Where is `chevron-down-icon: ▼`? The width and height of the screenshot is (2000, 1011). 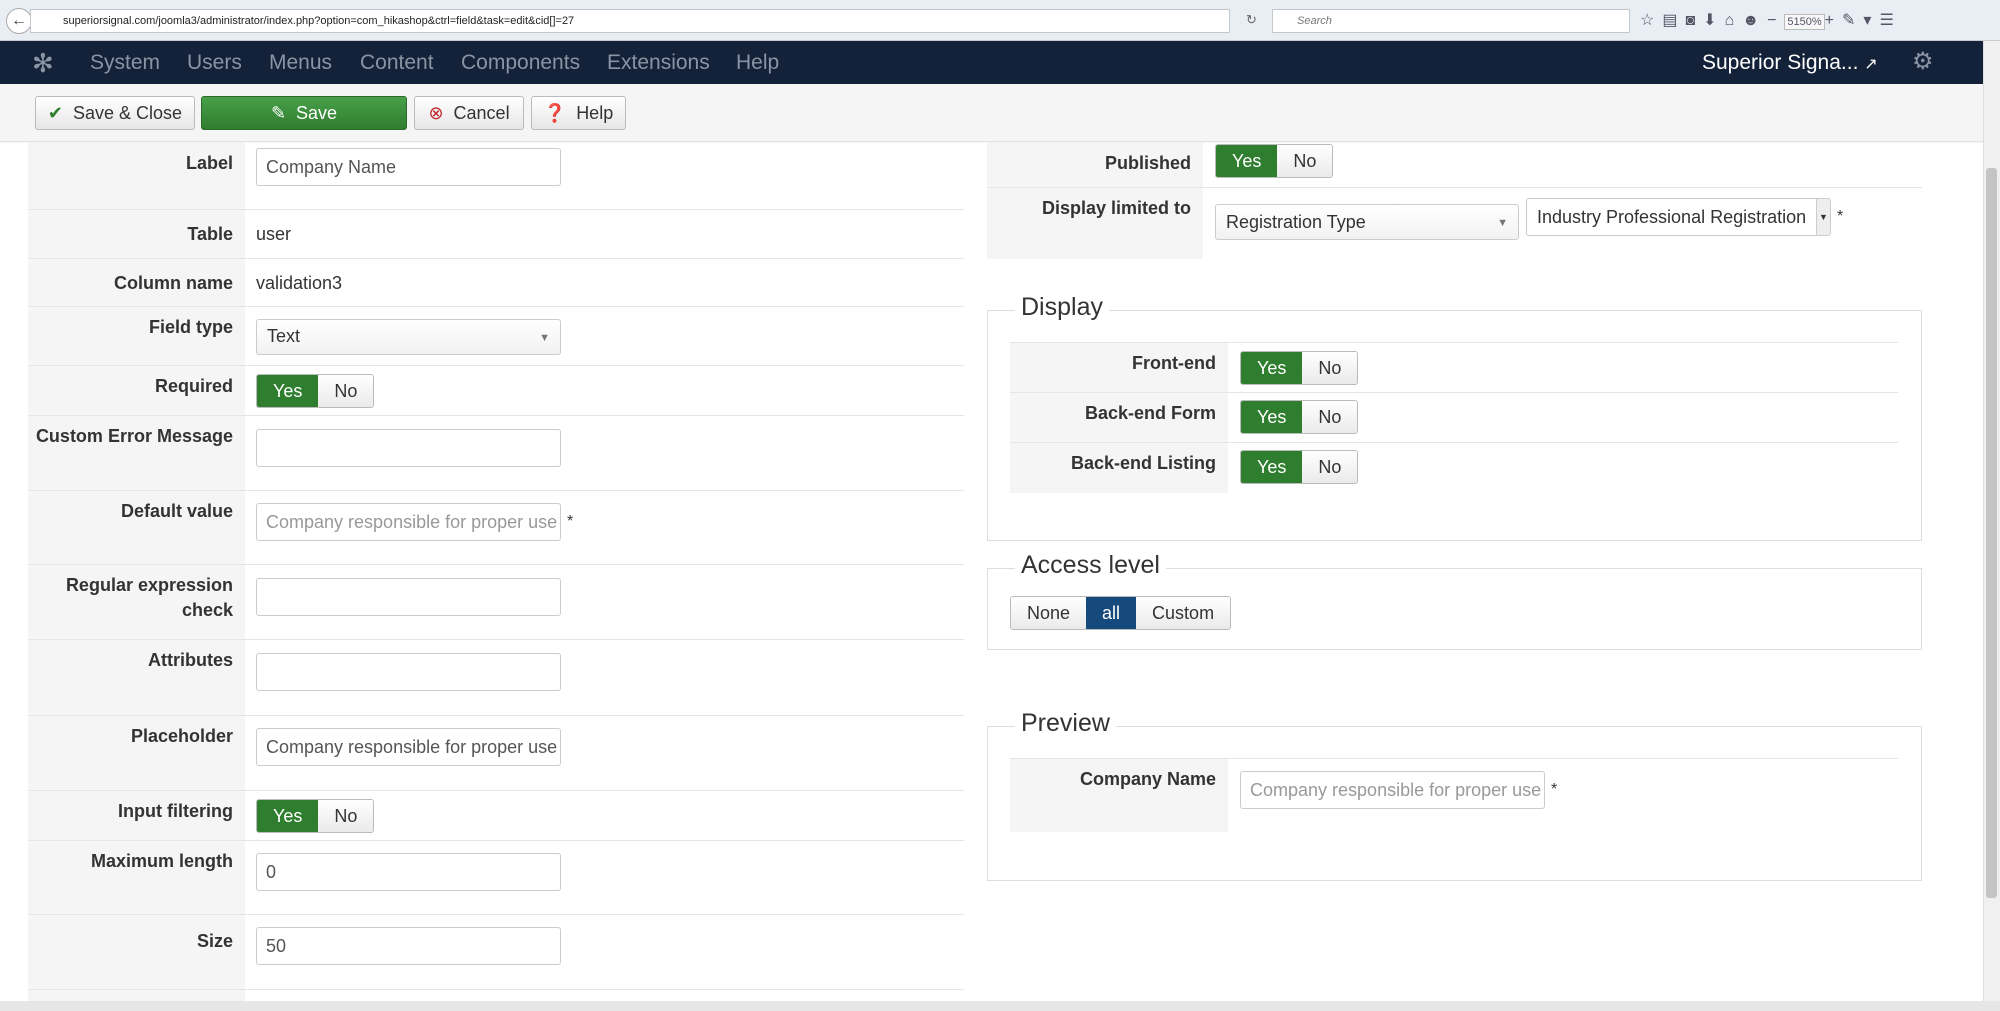 chevron-down-icon: ▼ is located at coordinates (1823, 217).